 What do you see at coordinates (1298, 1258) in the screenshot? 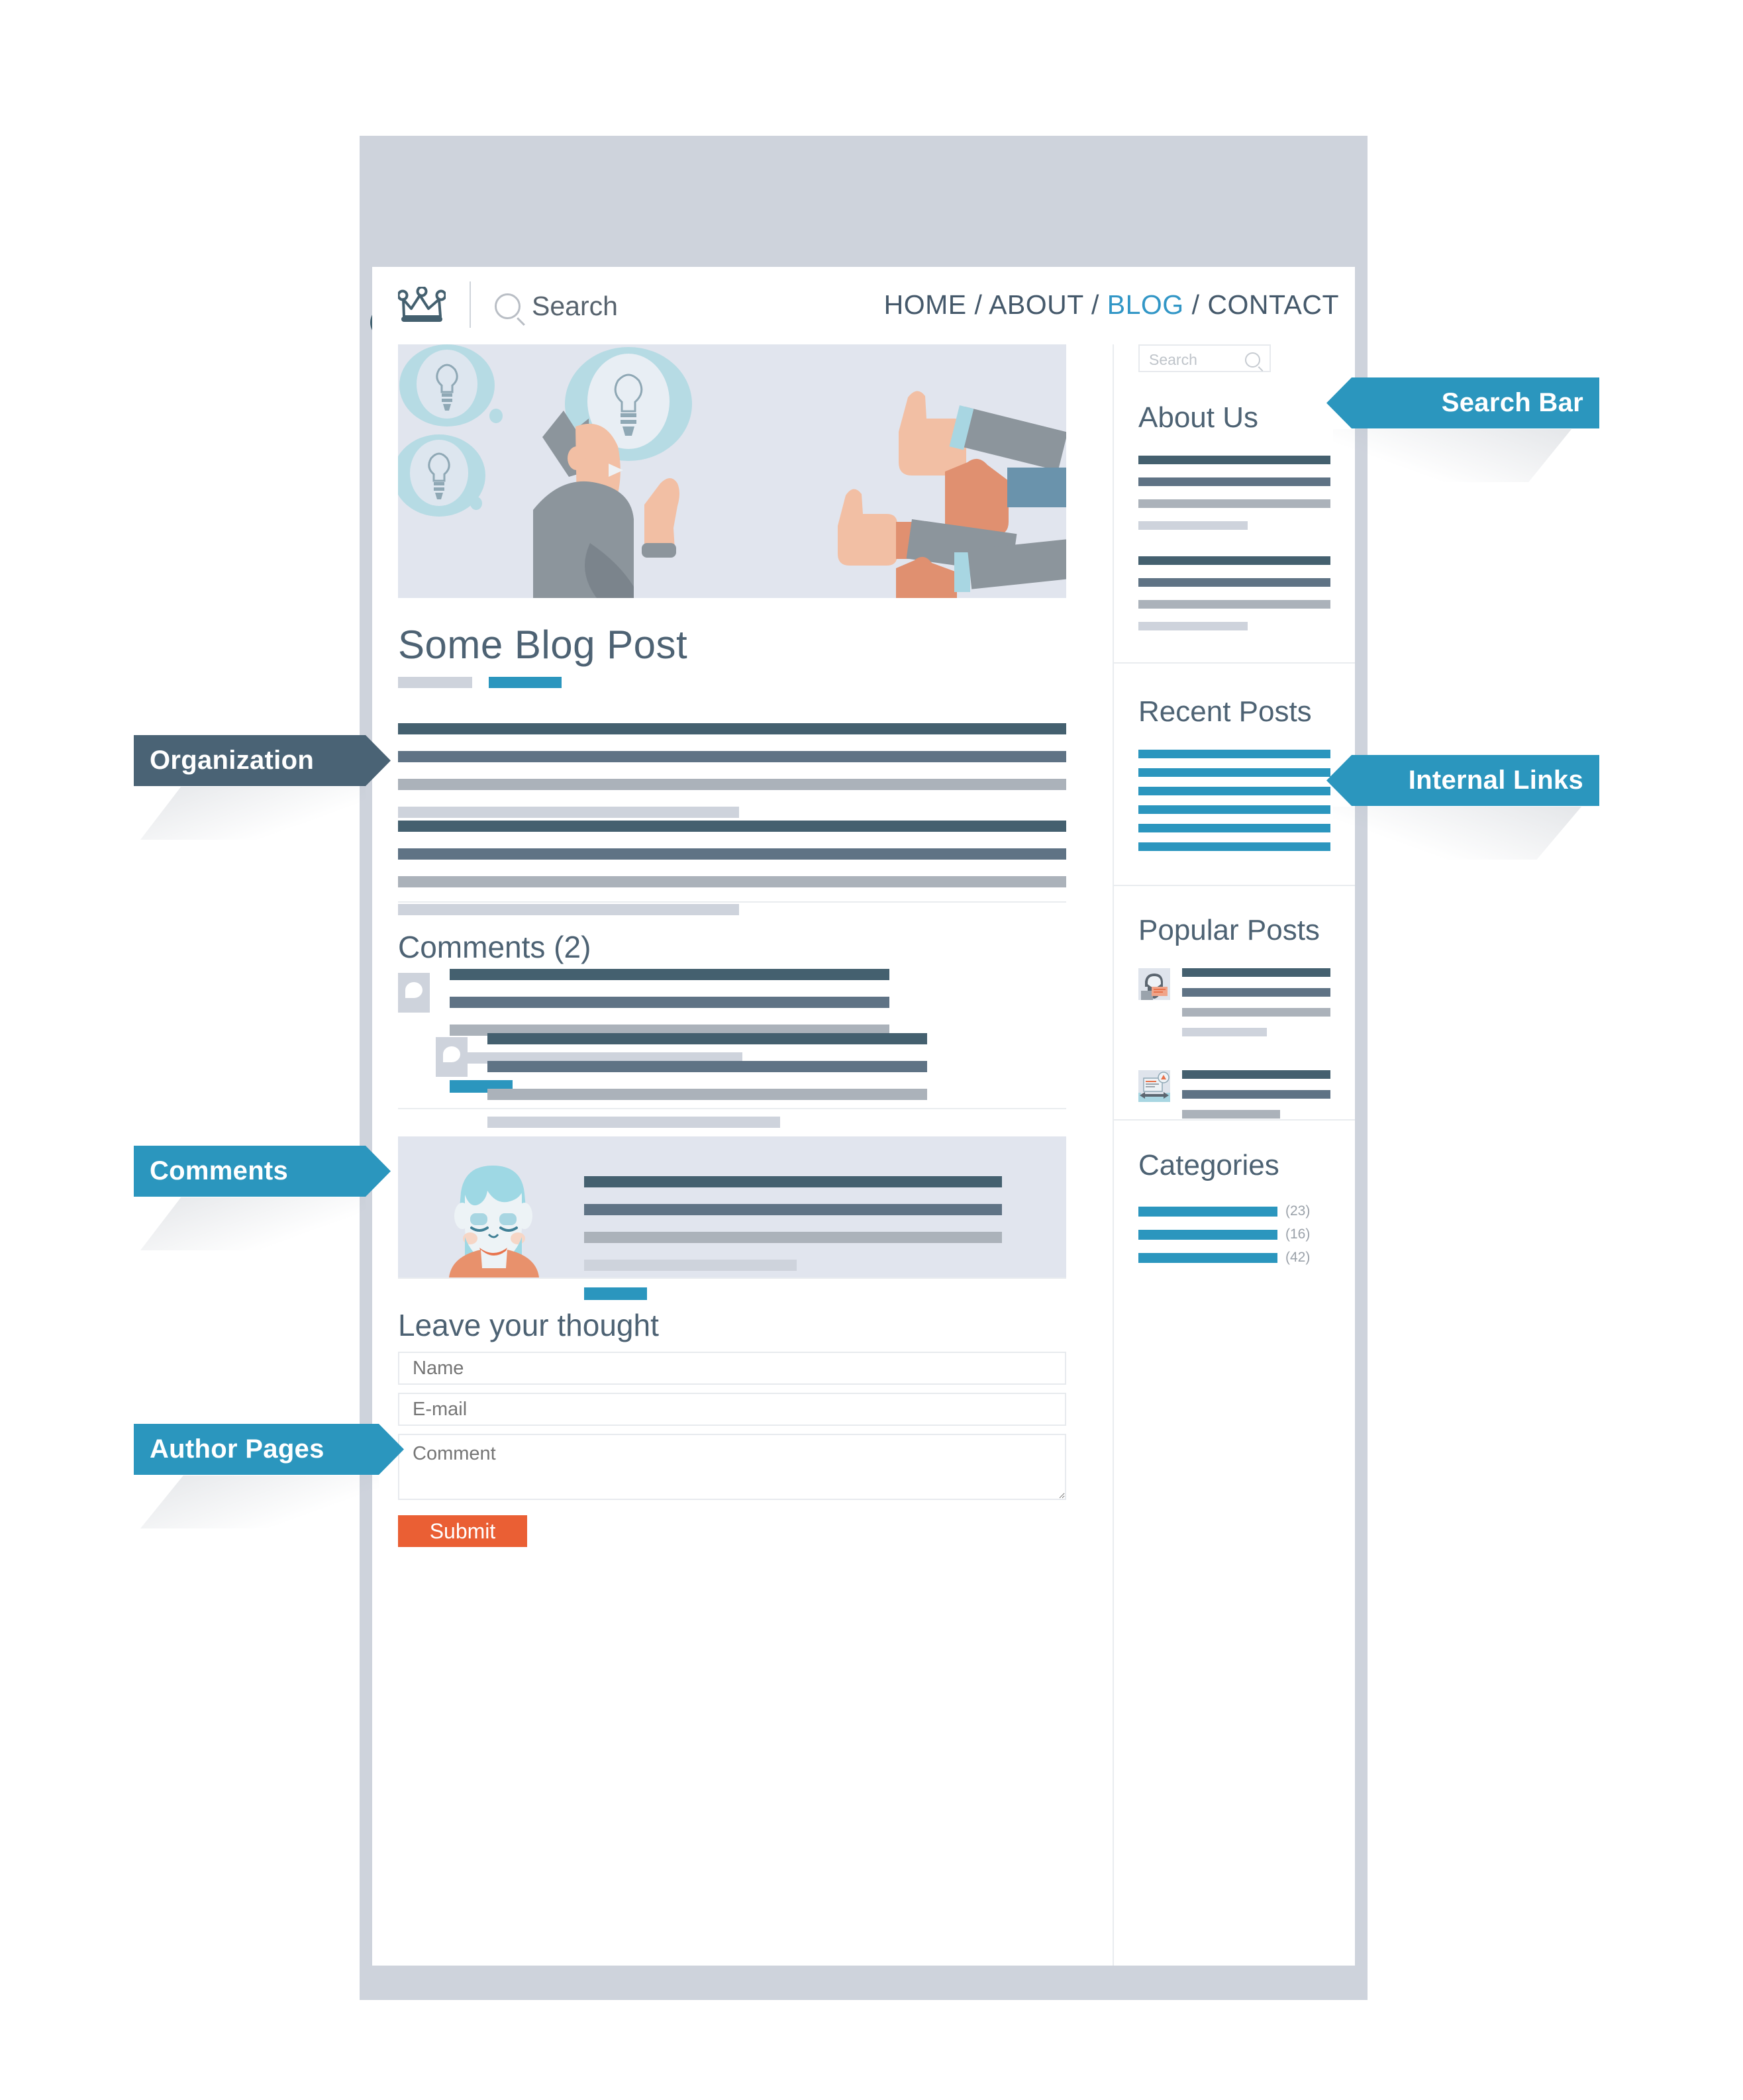
I see `category-count: (42)` at bounding box center [1298, 1258].